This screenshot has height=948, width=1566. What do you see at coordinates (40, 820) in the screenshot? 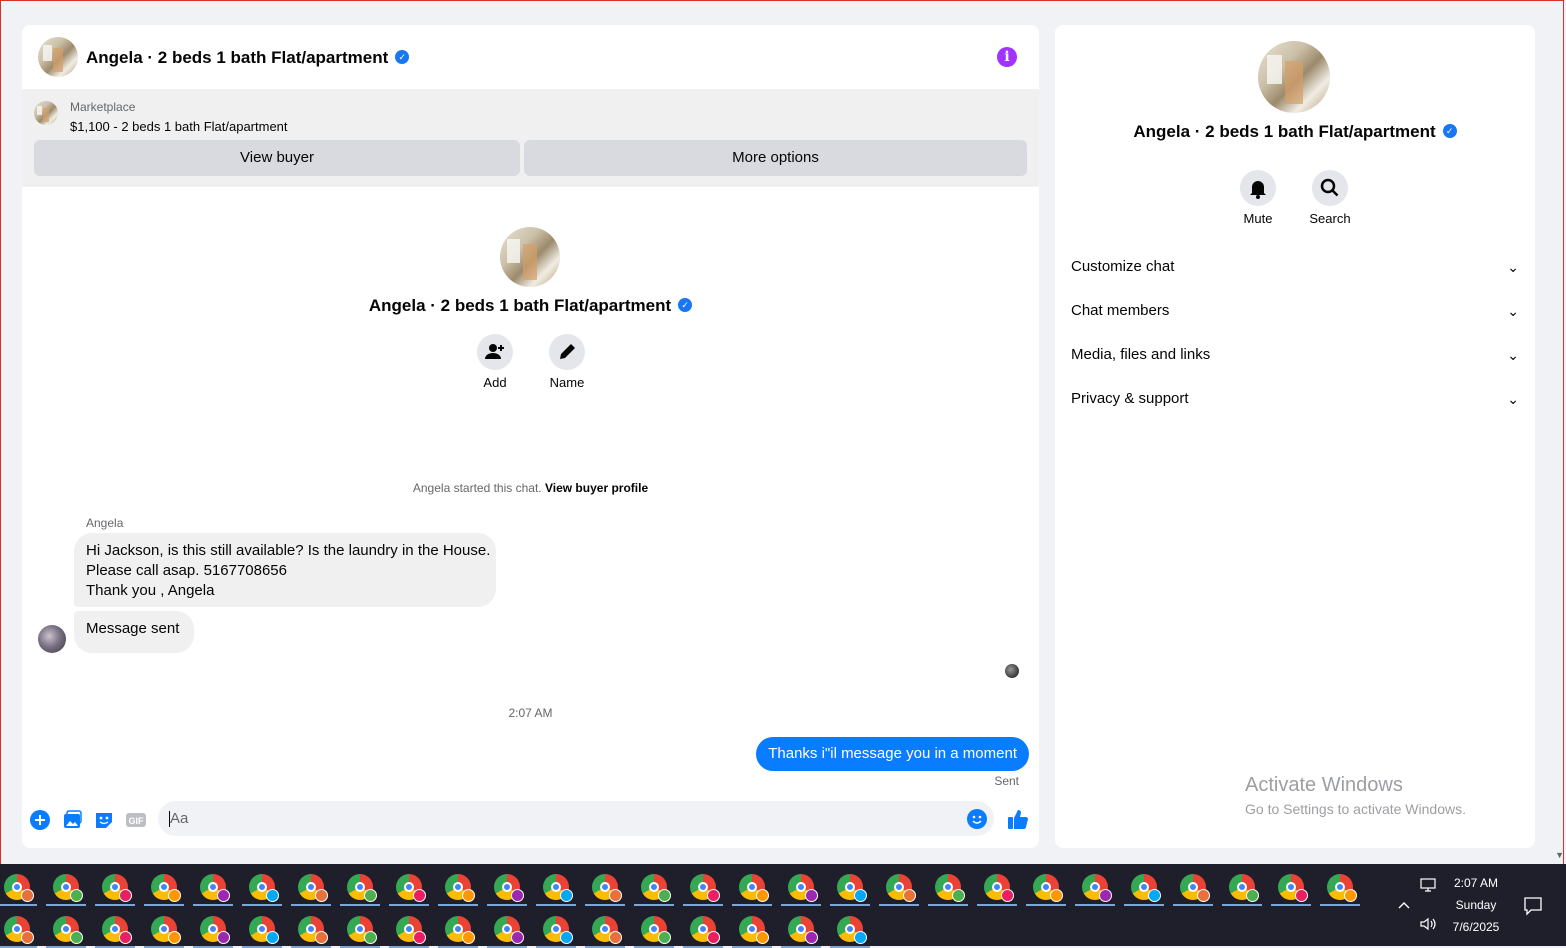
I see `plus-circle-icon` at bounding box center [40, 820].